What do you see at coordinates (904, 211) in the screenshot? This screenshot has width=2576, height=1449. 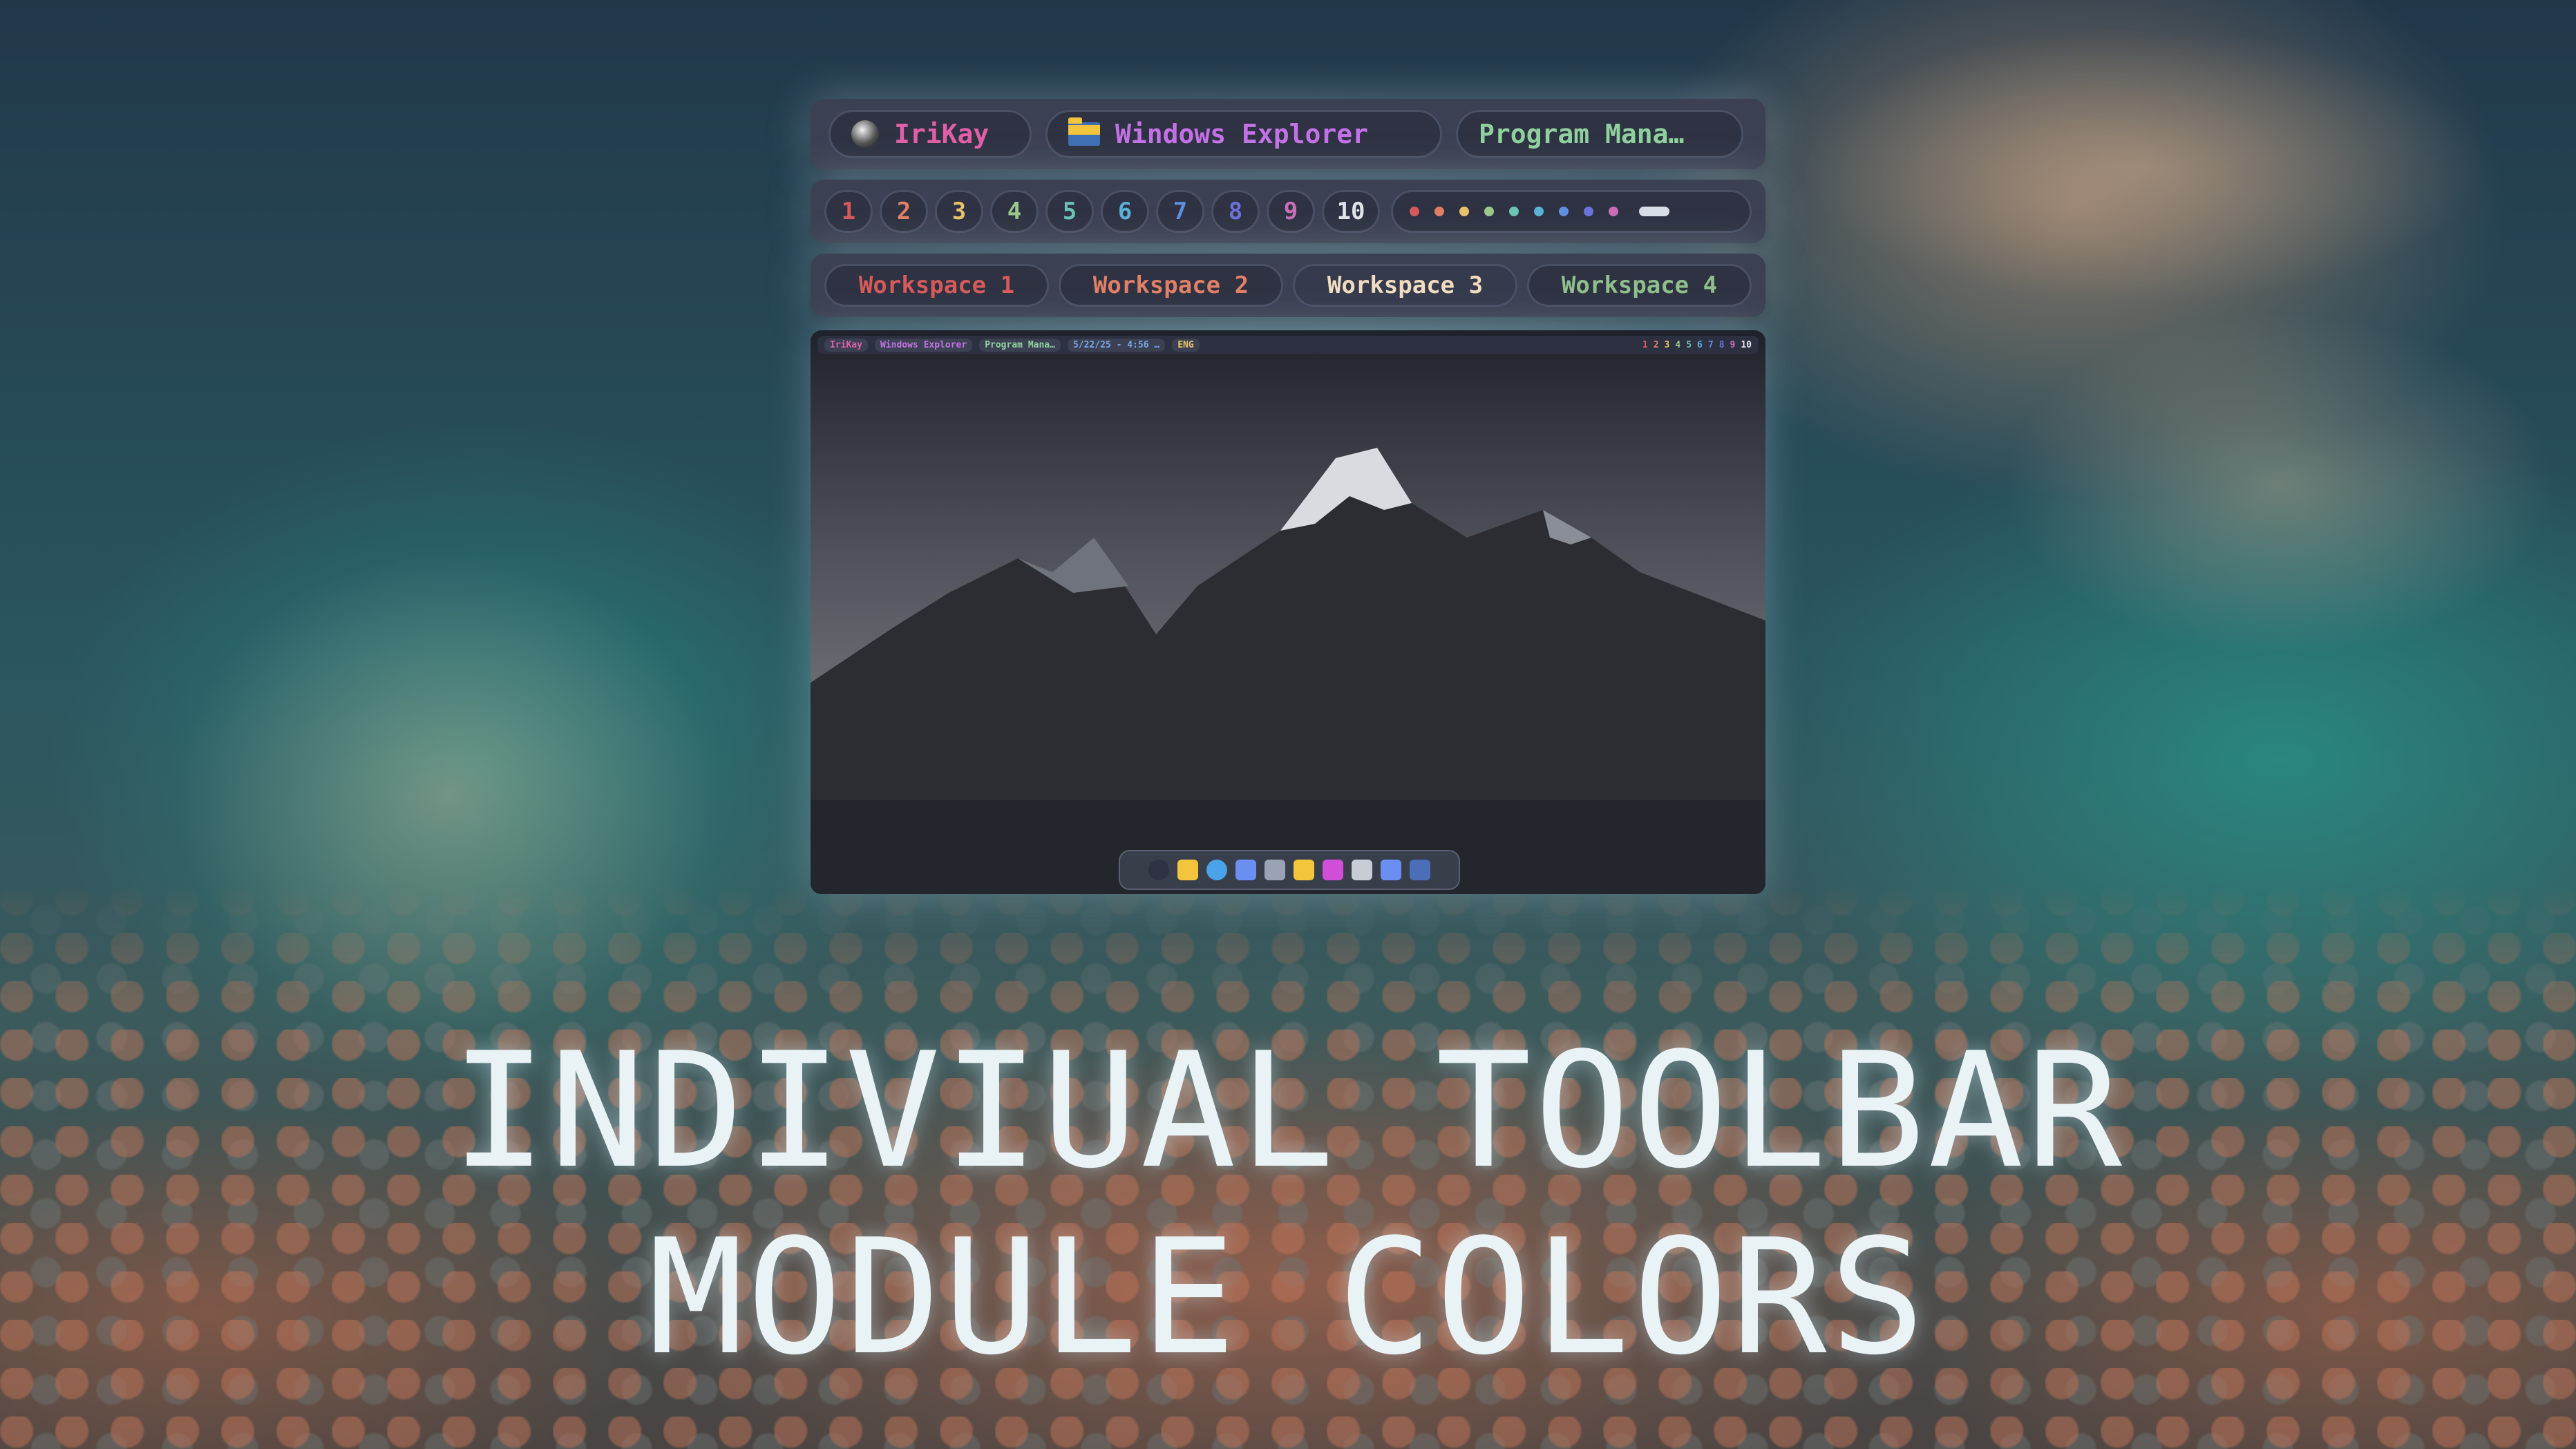 I see `workspace-number-2: 2` at bounding box center [904, 211].